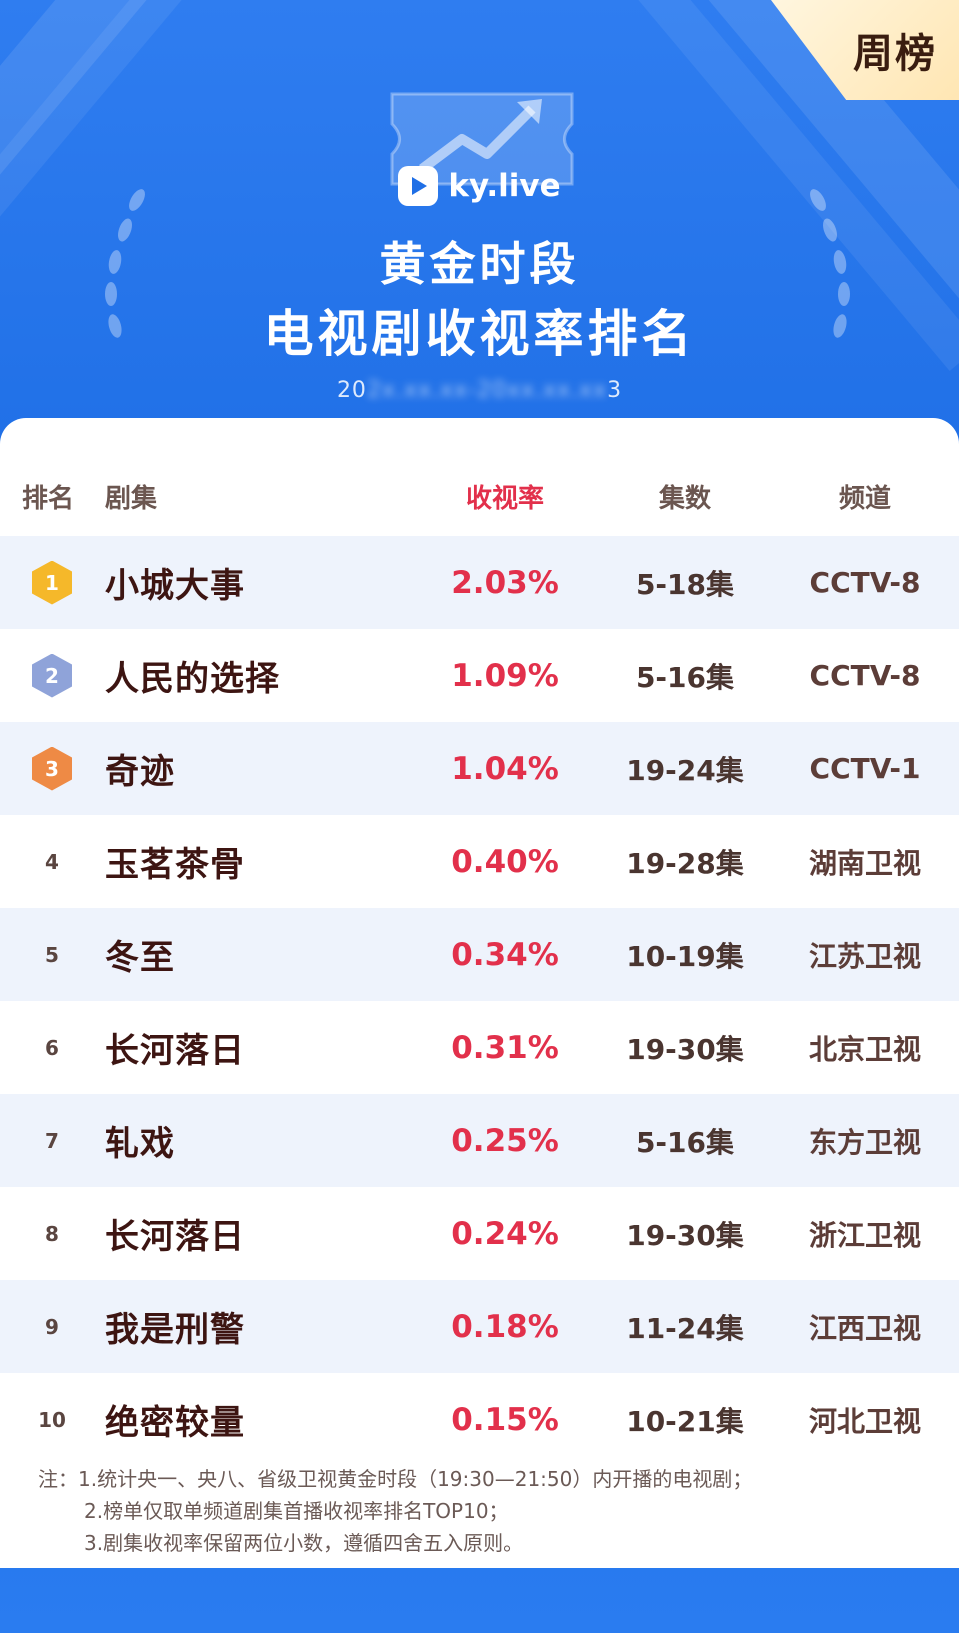  What do you see at coordinates (505, 861) in the screenshot?
I see `rating-value: 0.40%` at bounding box center [505, 861].